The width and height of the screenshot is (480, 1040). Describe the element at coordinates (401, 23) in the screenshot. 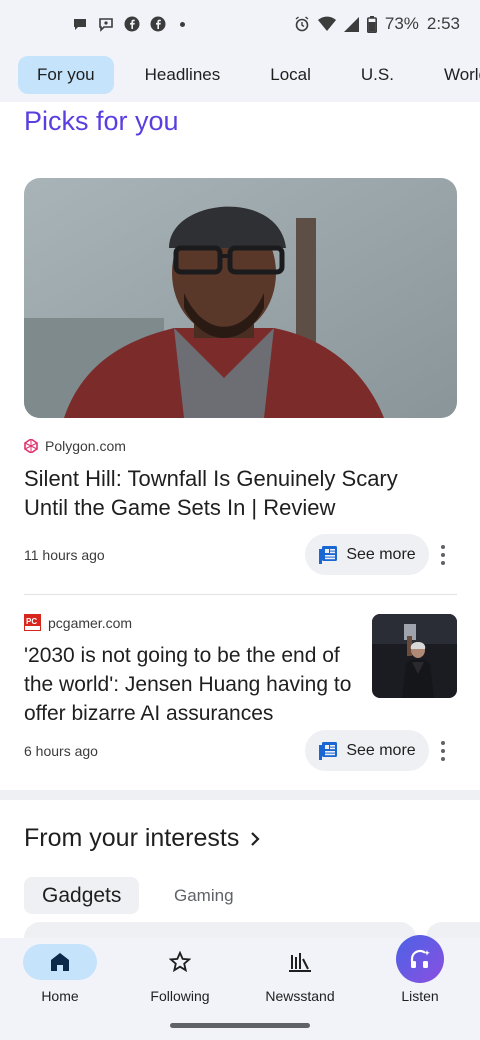

I see `battery-percent: 73%` at that location.